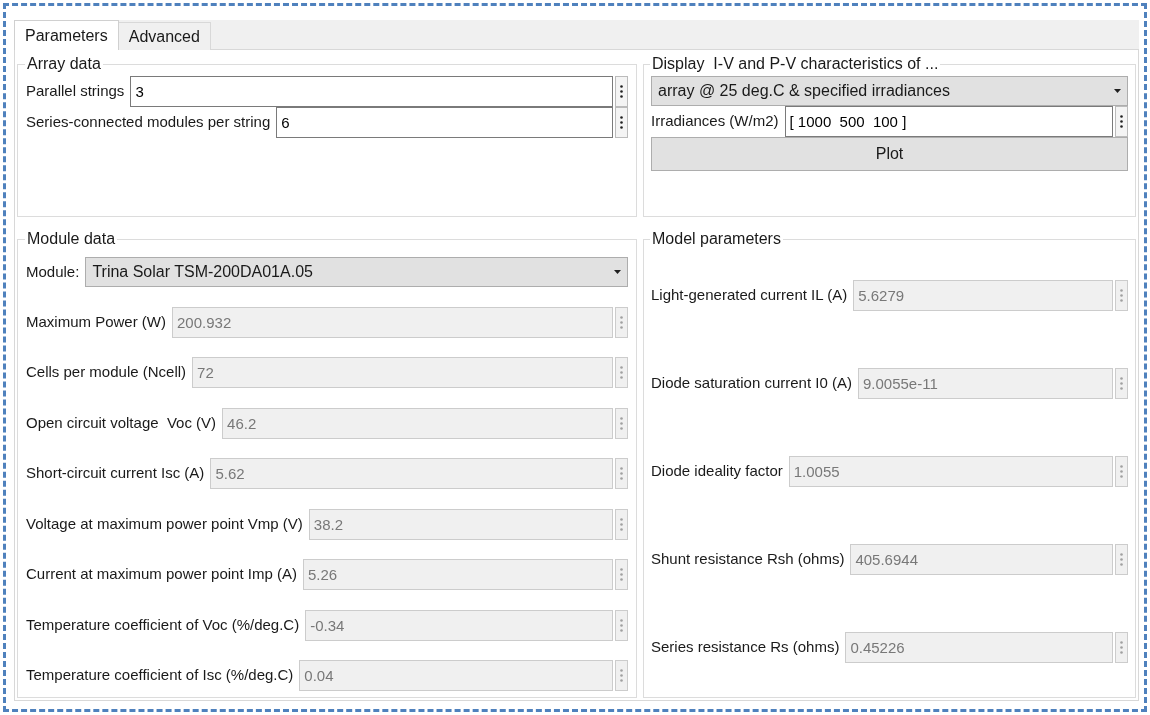  I want to click on tab: Advanced, so click(164, 36).